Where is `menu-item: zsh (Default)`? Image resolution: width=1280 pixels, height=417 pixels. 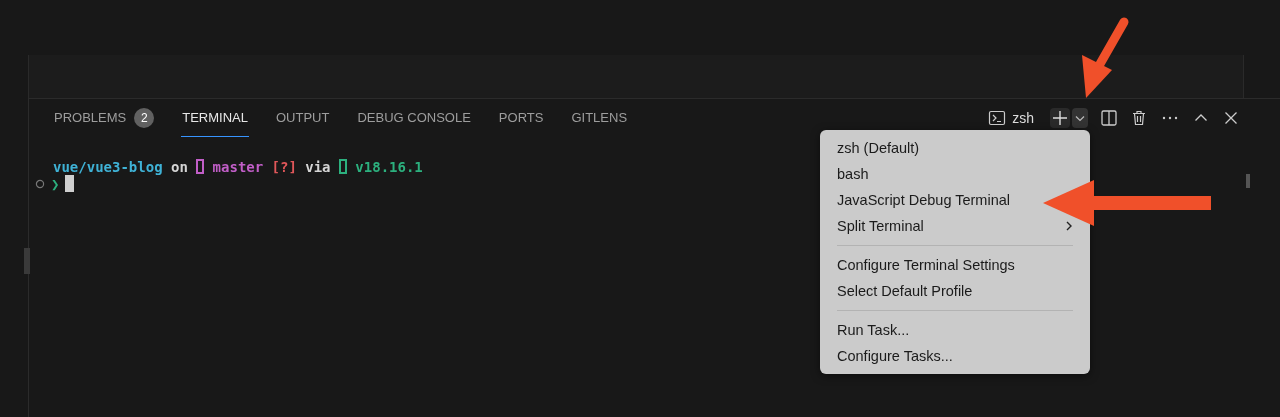 menu-item: zsh (Default) is located at coordinates (878, 148).